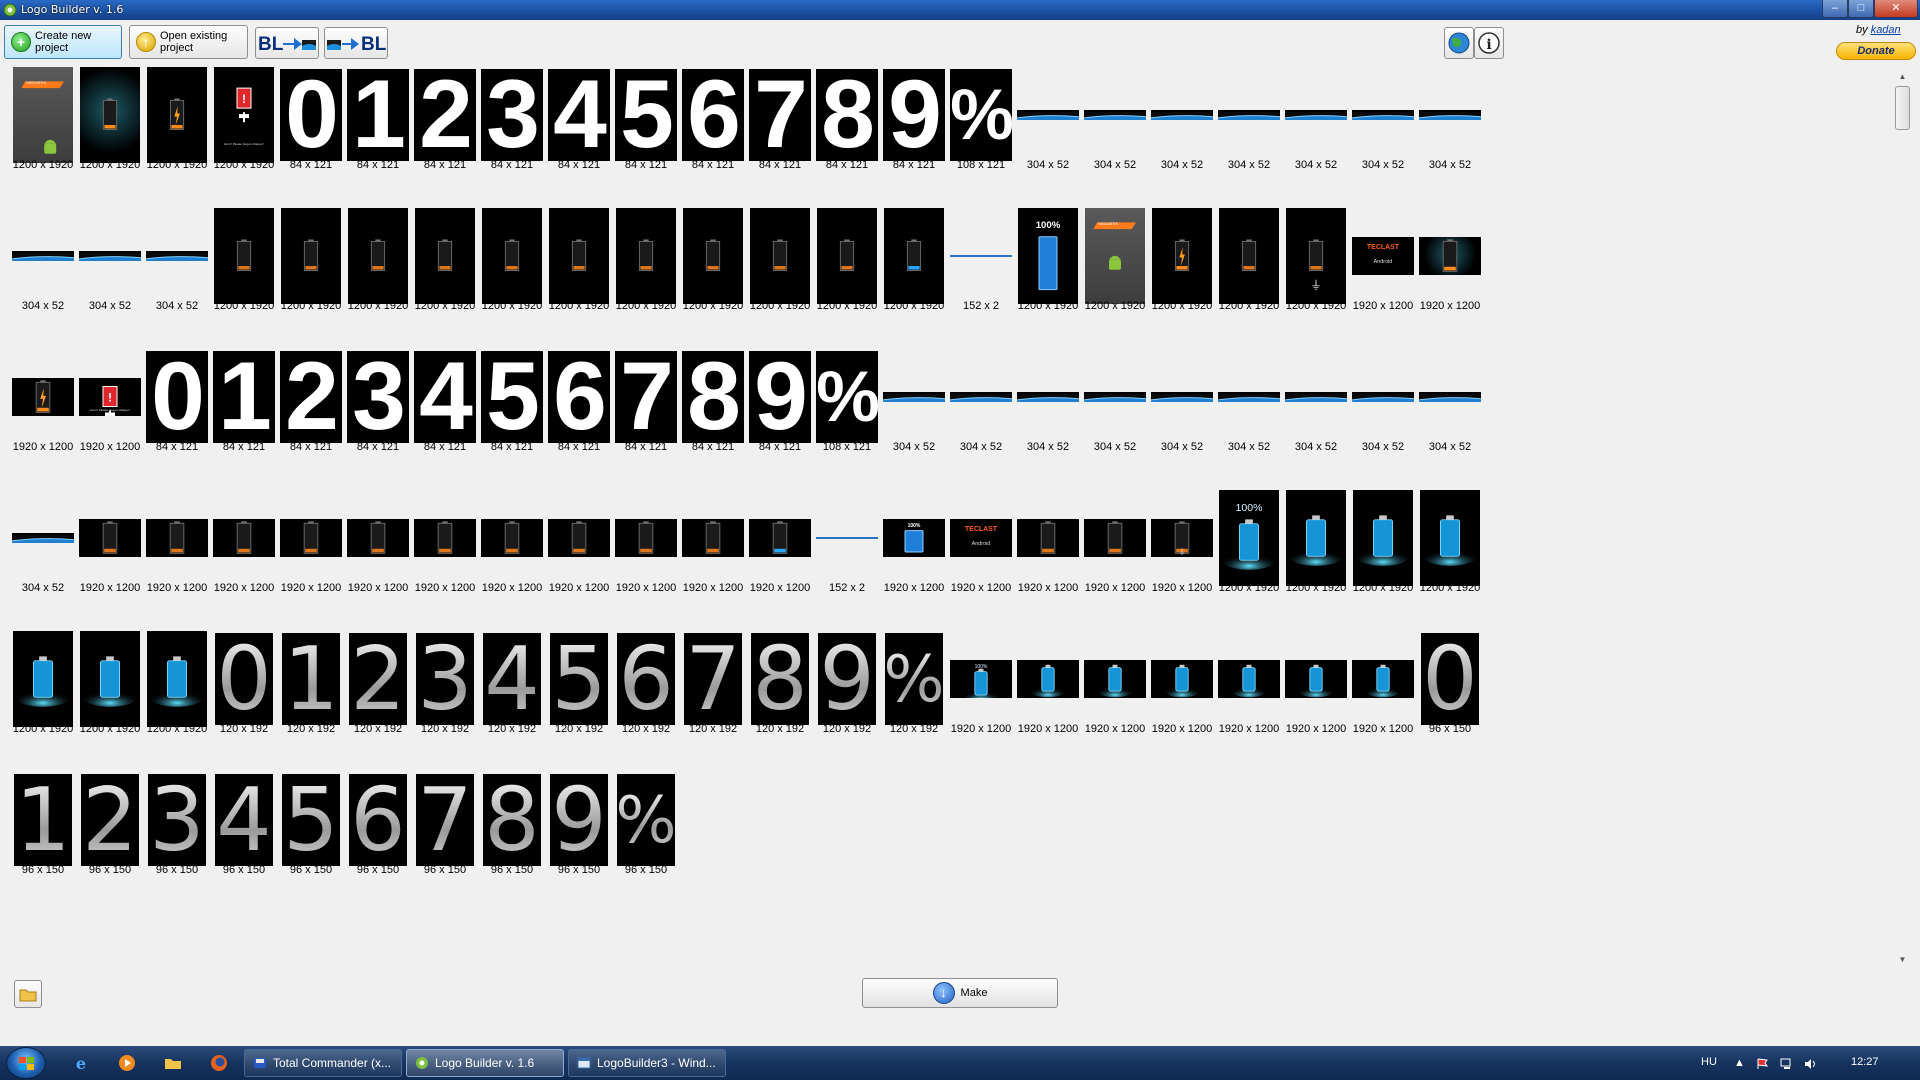 This screenshot has width=1920, height=1080. I want to click on create-new-project-button: + Create new project, so click(63, 42).